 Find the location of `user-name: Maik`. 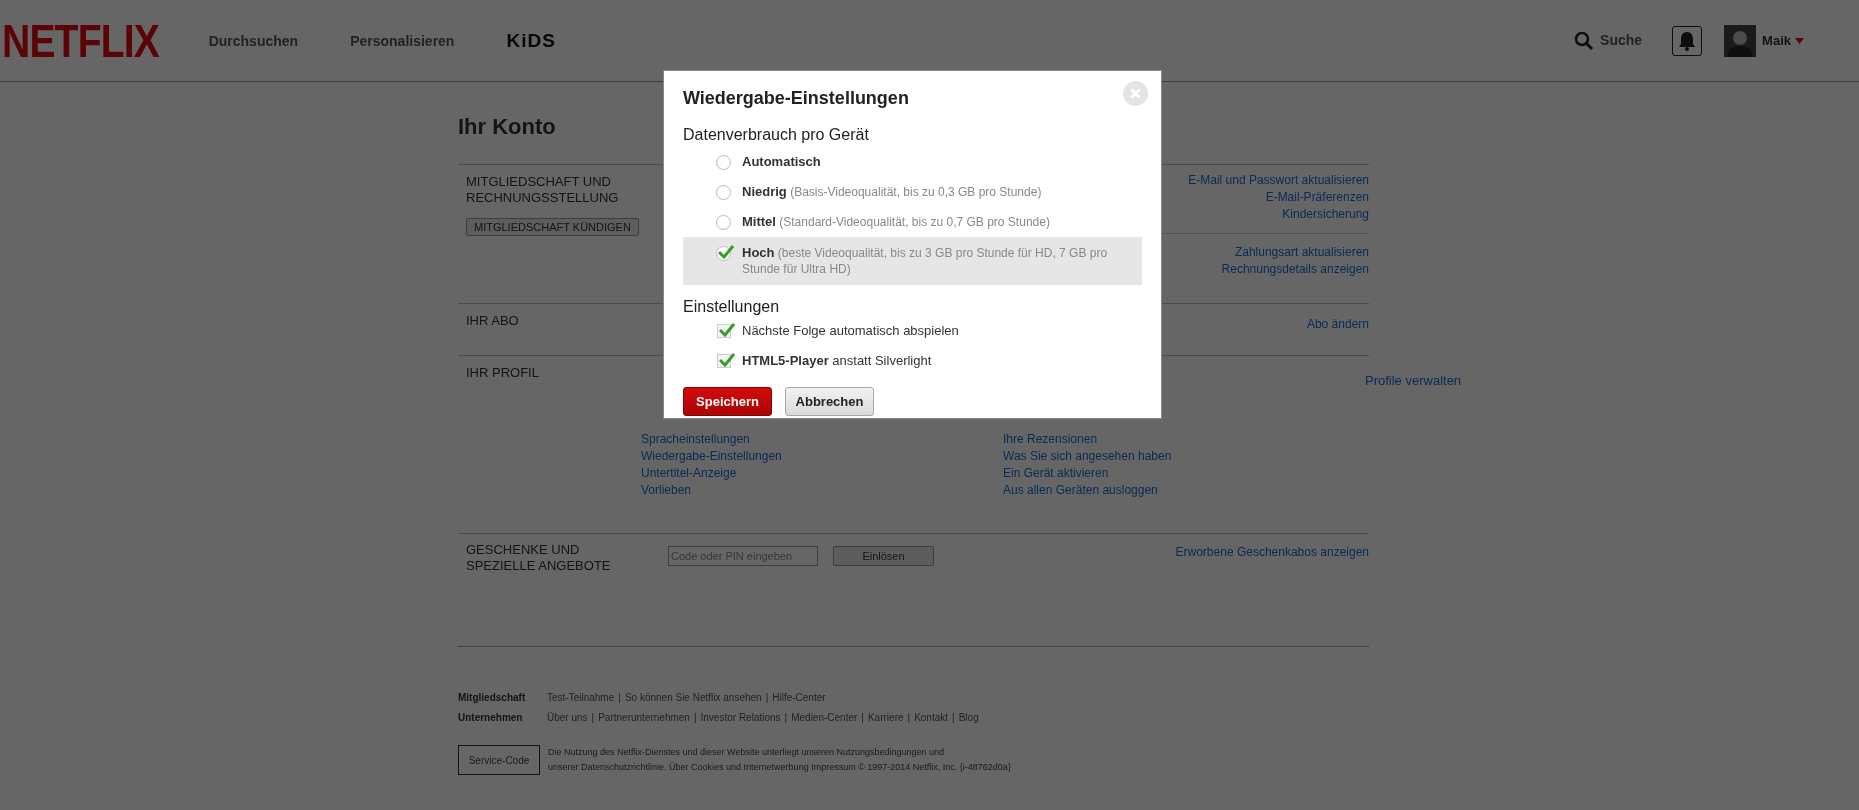

user-name: Maik is located at coordinates (1776, 40).